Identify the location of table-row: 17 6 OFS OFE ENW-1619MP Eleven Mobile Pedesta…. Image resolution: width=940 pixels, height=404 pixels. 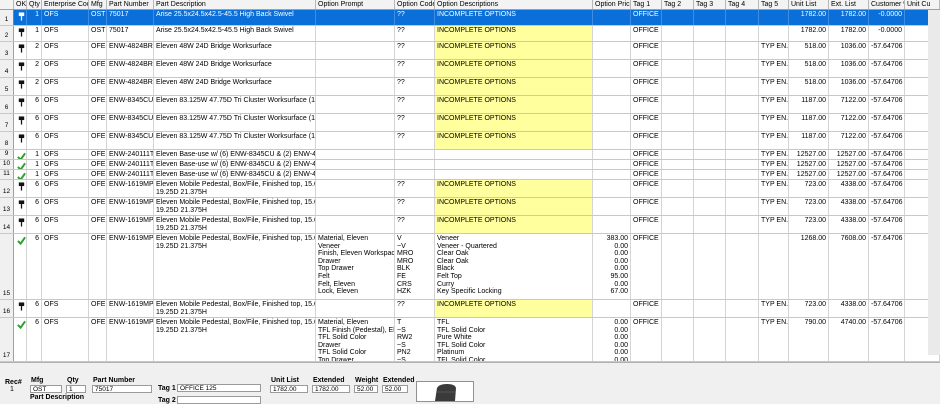
(470, 340).